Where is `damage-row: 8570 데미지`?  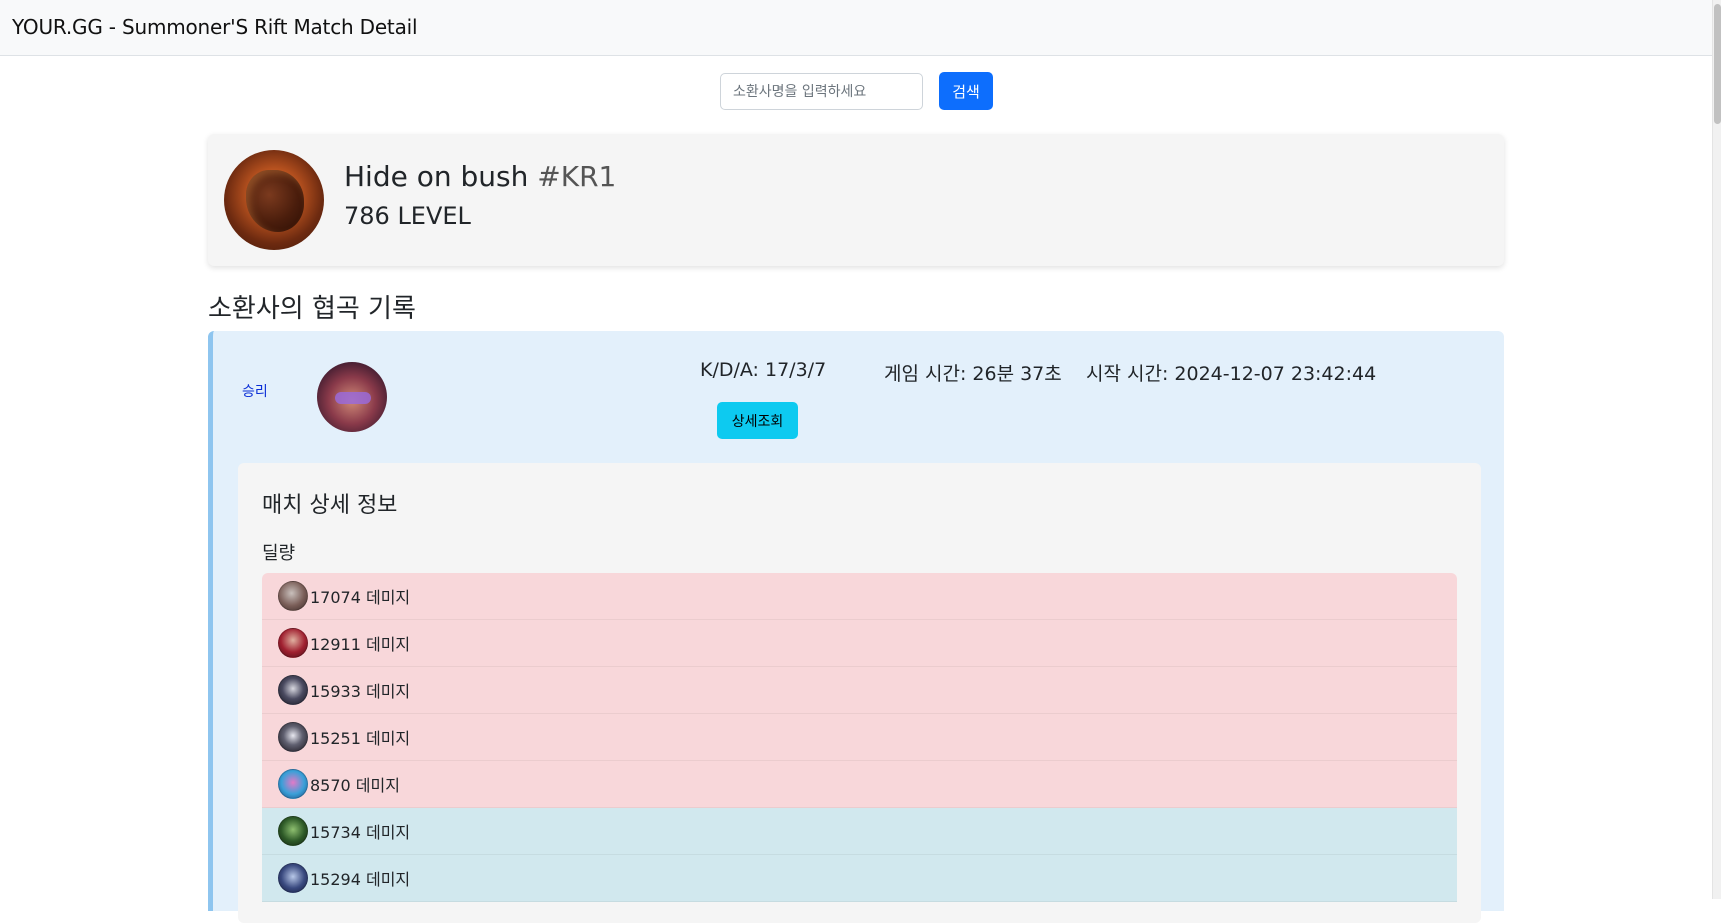 damage-row: 8570 데미지 is located at coordinates (859, 784).